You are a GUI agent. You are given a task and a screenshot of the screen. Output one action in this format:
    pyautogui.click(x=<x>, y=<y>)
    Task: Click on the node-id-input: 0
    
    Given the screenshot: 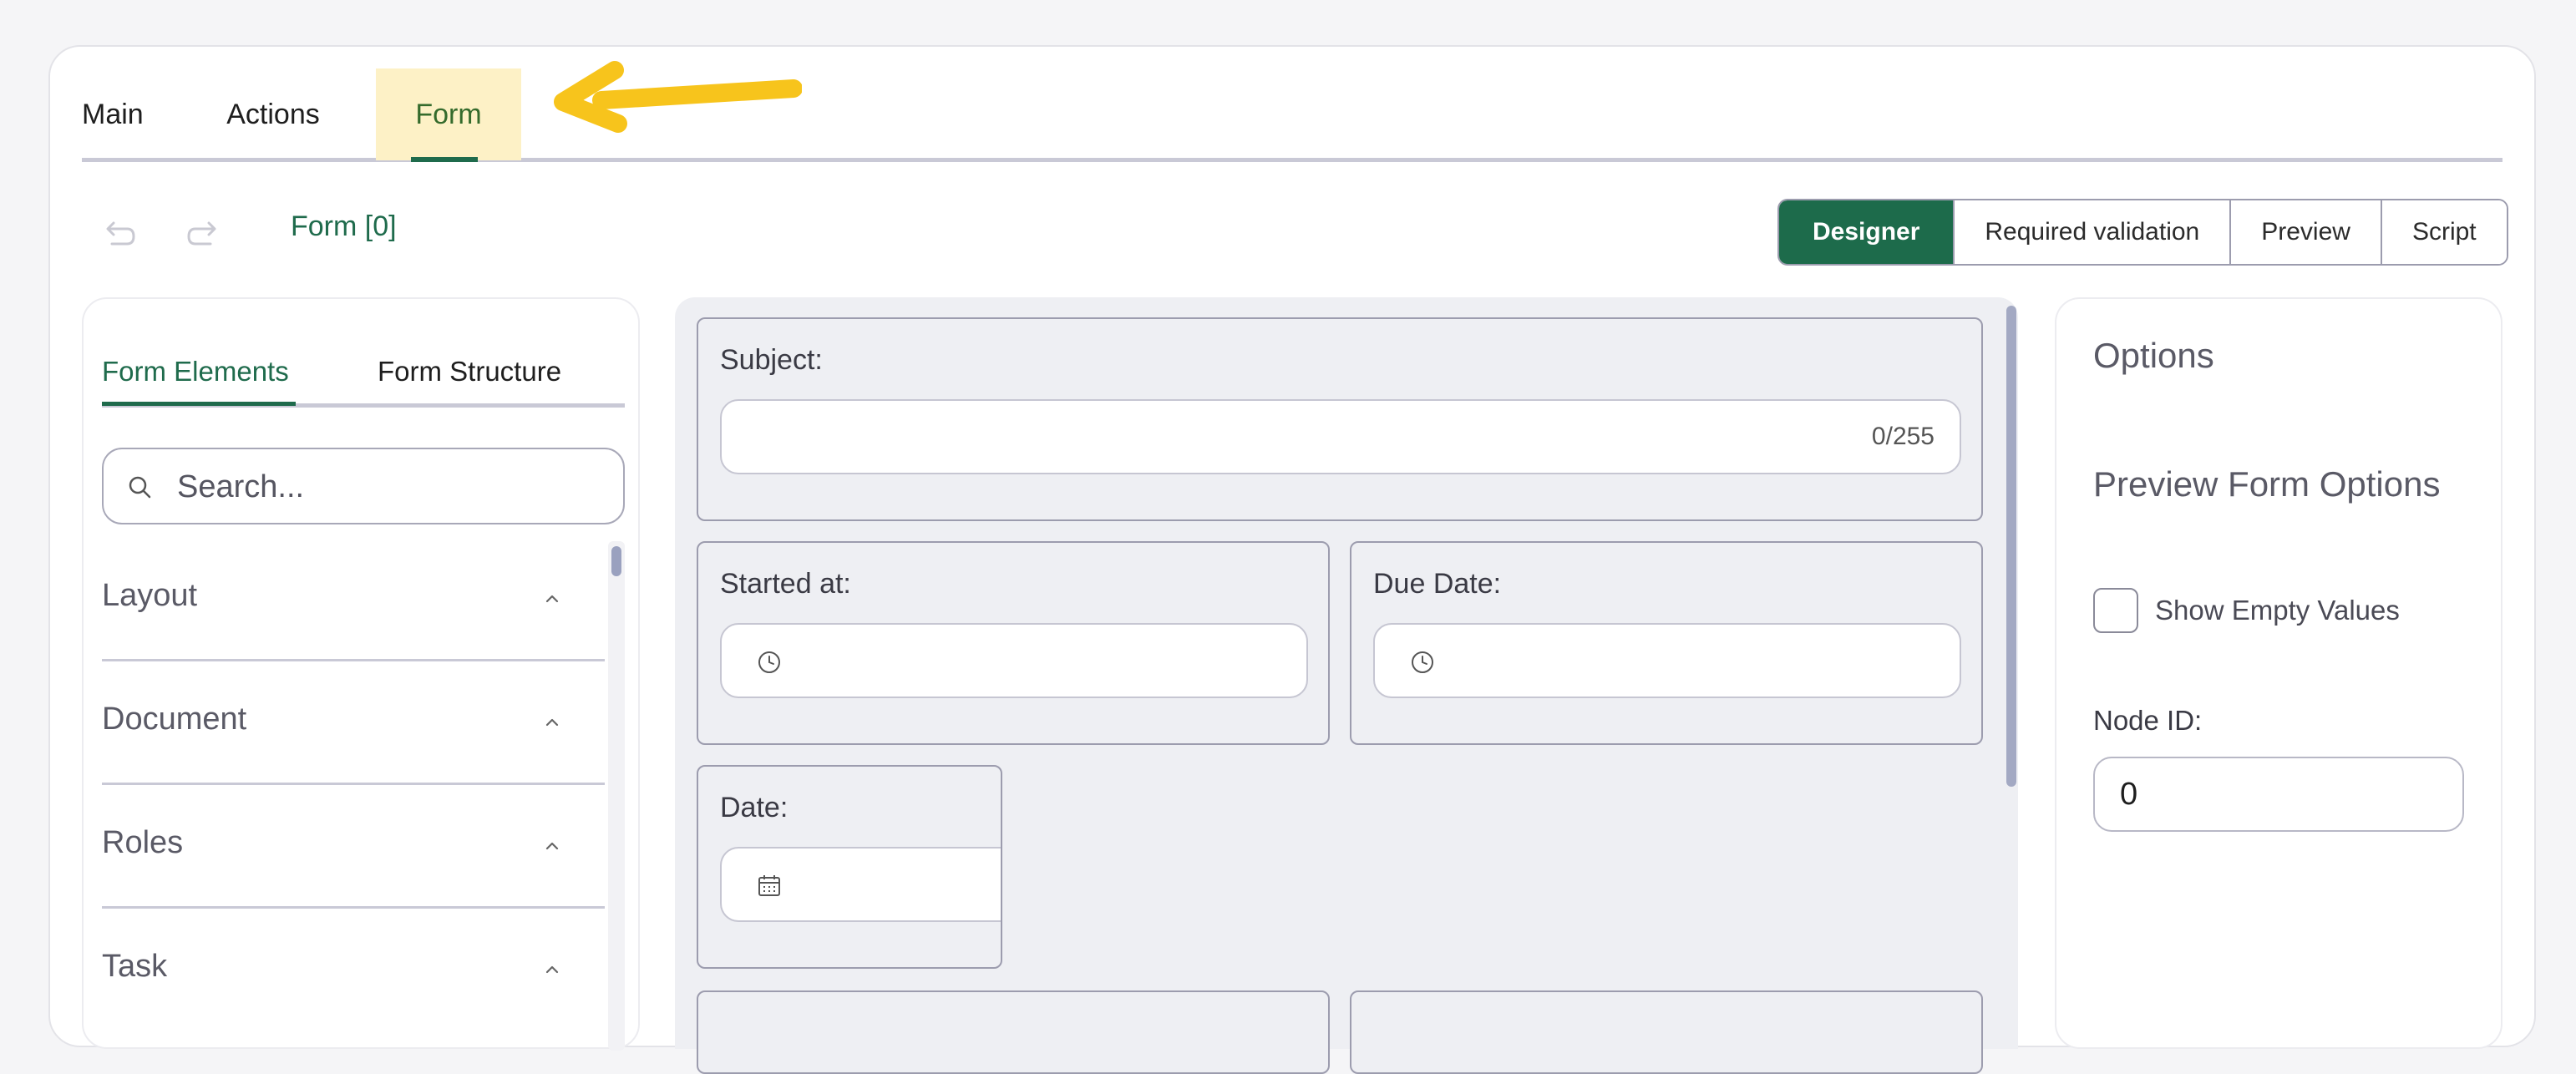 What is the action you would take?
    pyautogui.click(x=2278, y=794)
    